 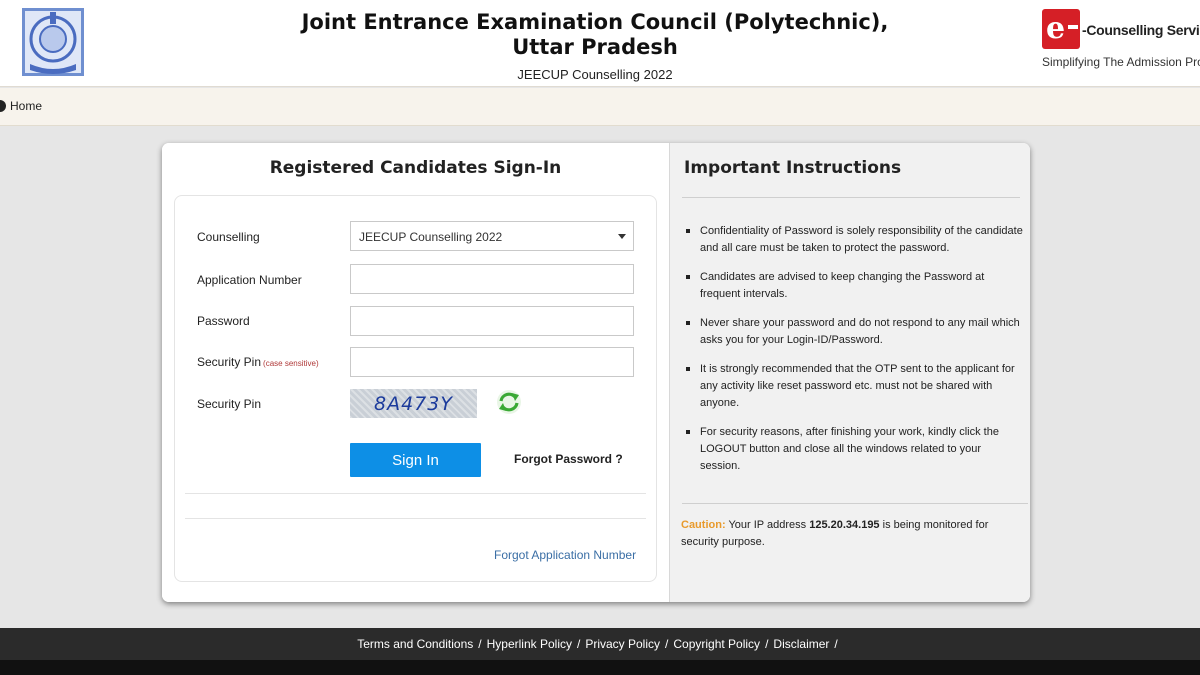 I want to click on application-number-label: Application Number, so click(x=249, y=280).